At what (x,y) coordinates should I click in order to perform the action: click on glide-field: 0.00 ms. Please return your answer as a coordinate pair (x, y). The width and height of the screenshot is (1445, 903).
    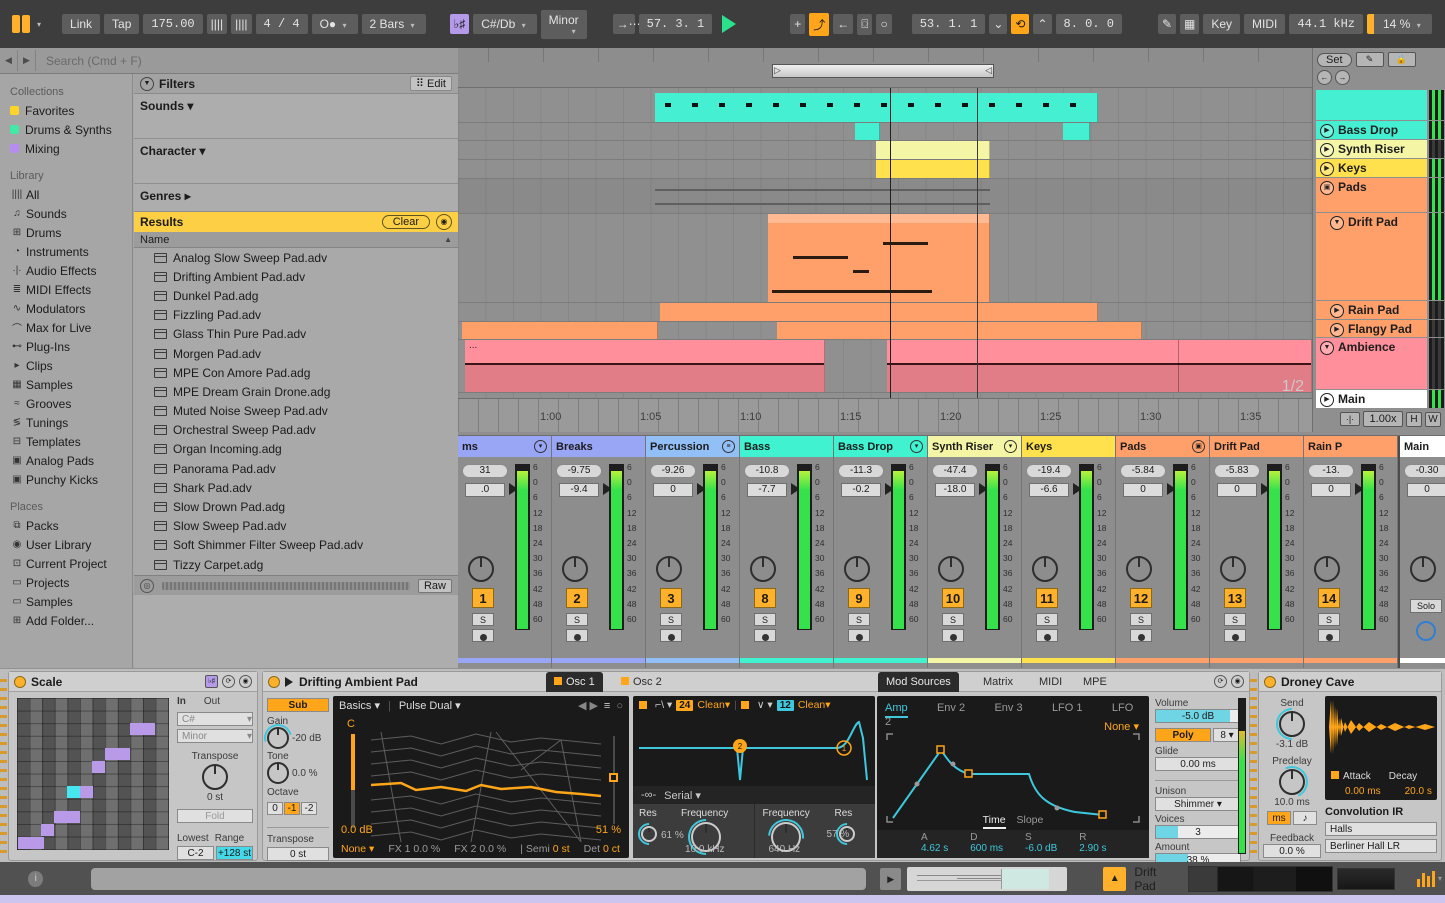
    Looking at the image, I should click on (1198, 764).